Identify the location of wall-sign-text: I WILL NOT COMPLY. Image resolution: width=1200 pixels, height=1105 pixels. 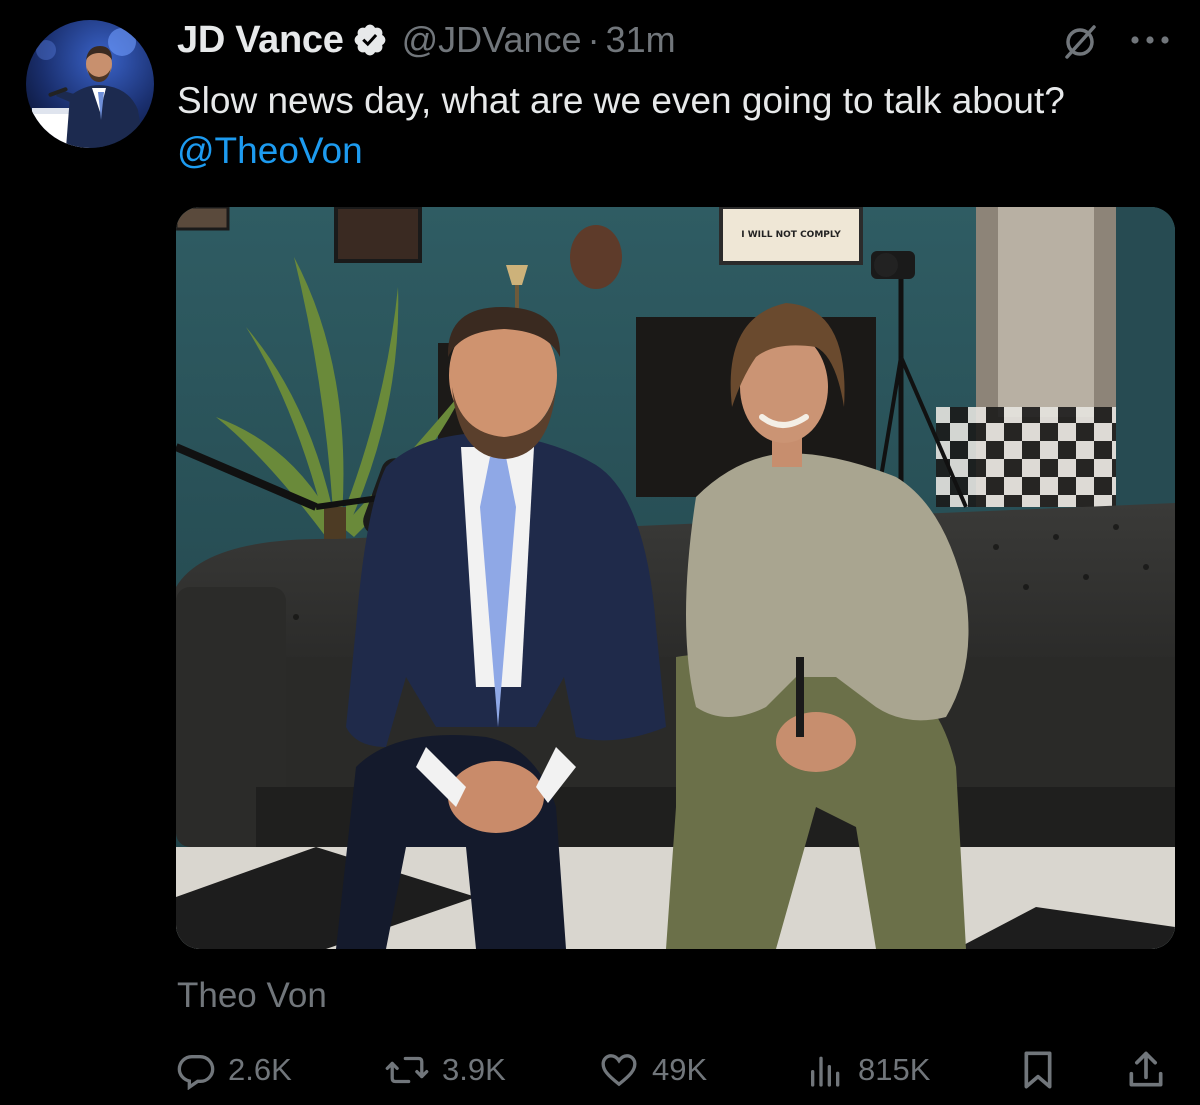
(791, 235).